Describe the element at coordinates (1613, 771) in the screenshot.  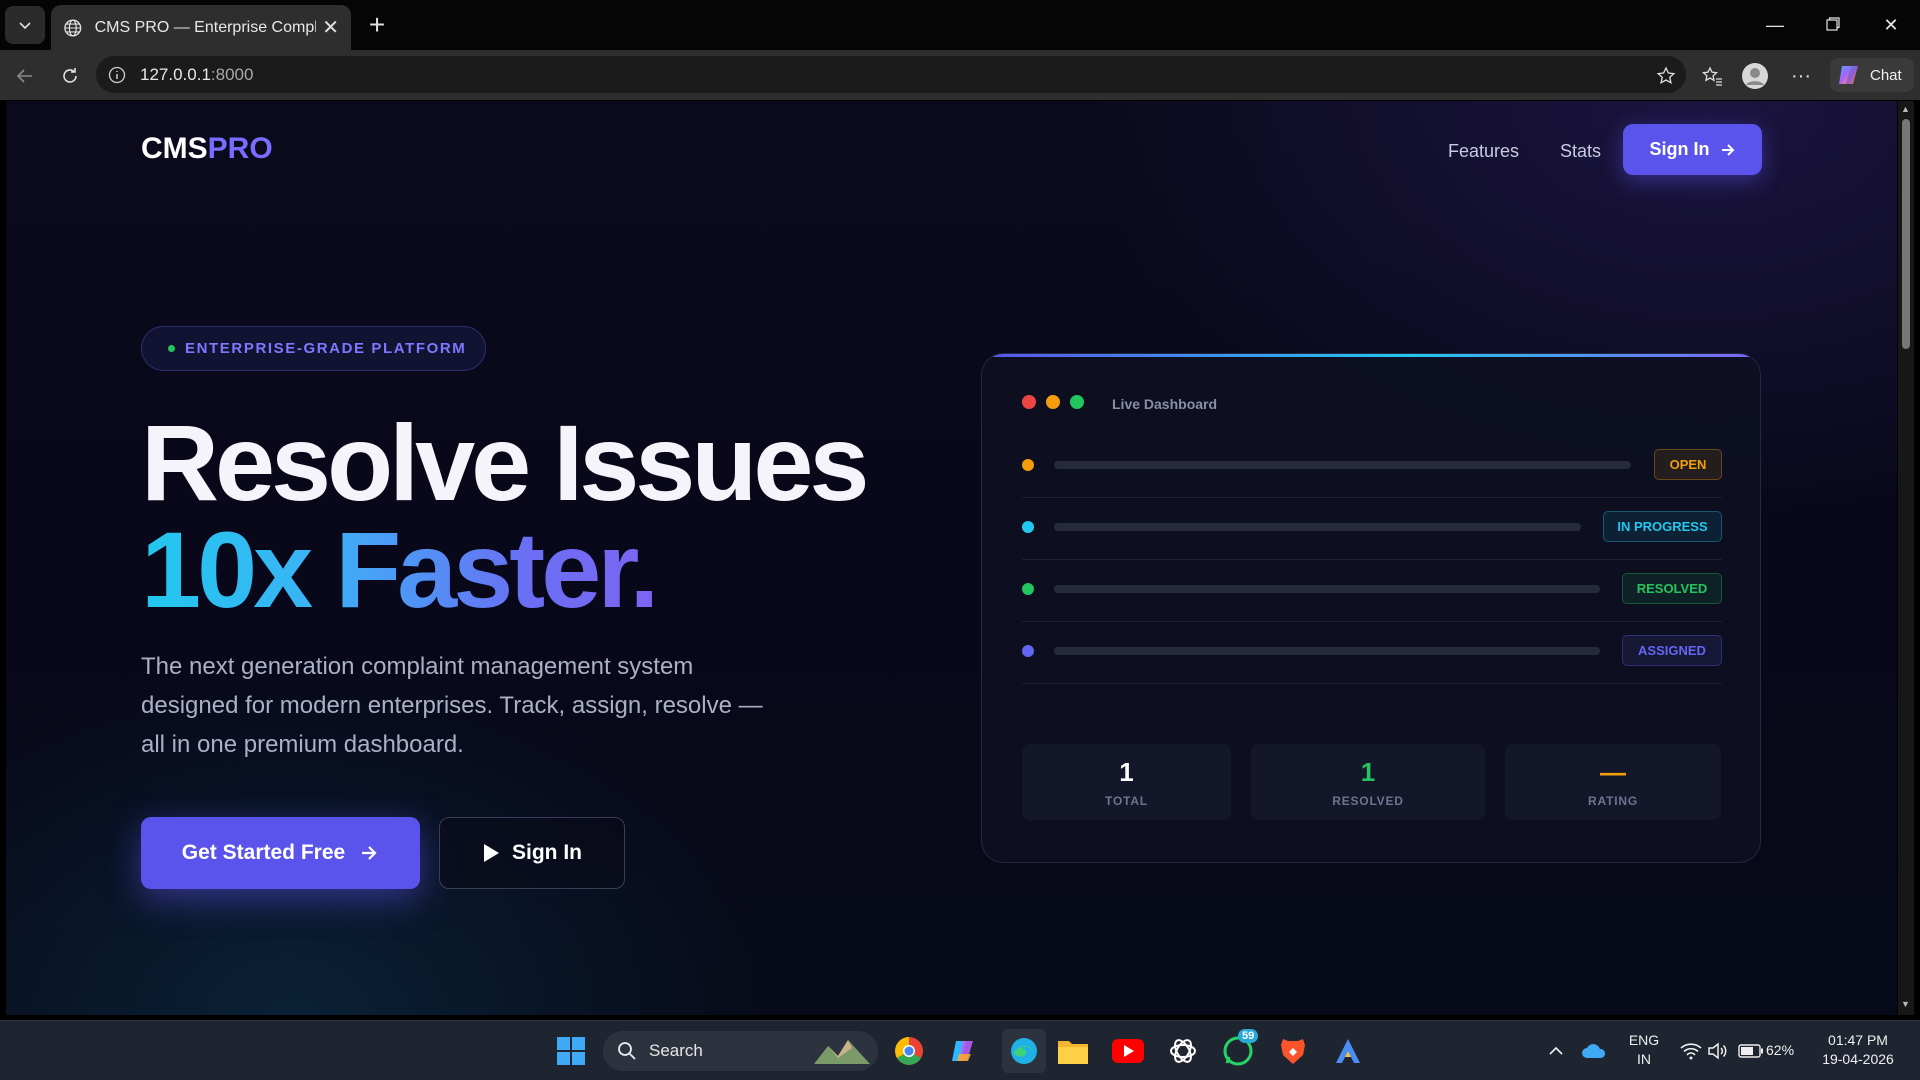
I see `stat-value: —` at that location.